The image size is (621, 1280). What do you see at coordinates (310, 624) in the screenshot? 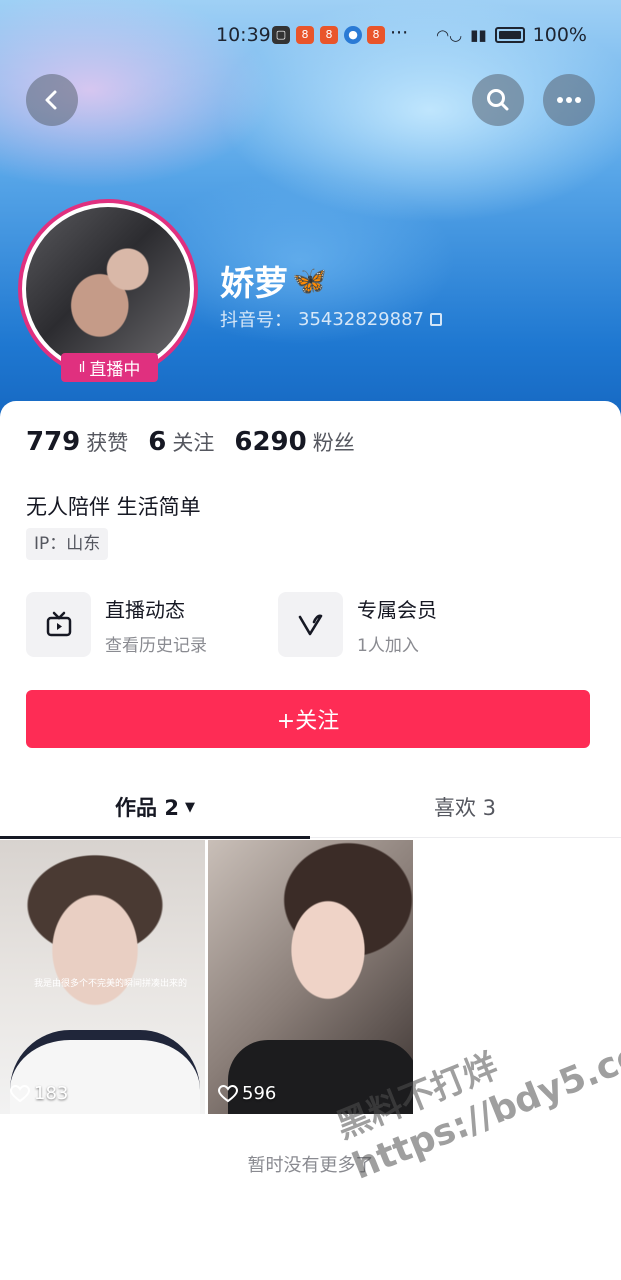
I see `vip-v-icon` at bounding box center [310, 624].